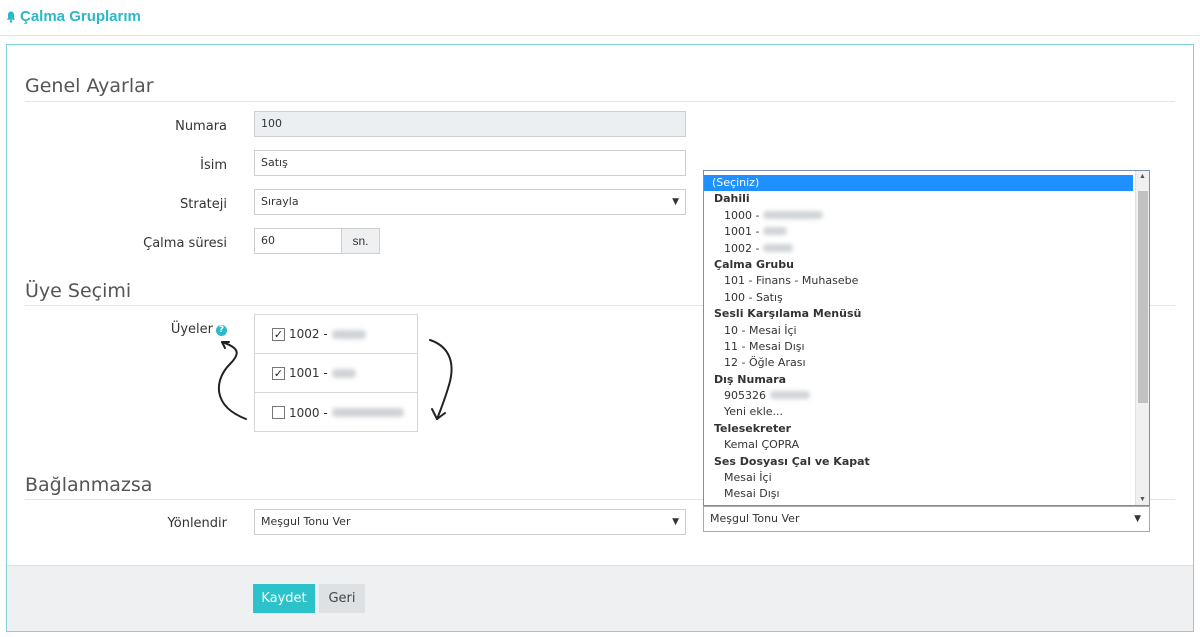 The width and height of the screenshot is (1200, 637). I want to click on section-title-members: Üye Seçimi, so click(78, 291).